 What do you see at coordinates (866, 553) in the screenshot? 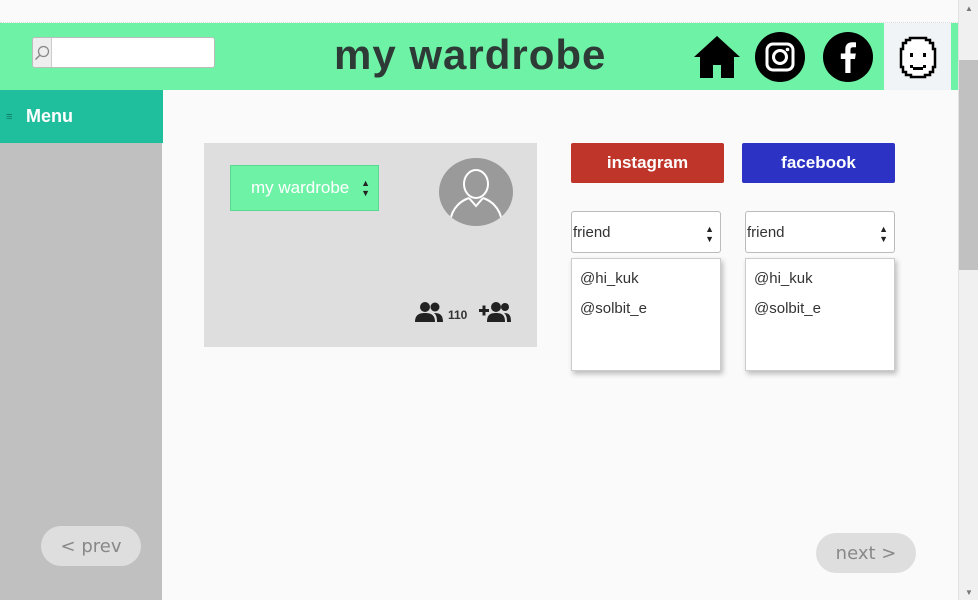
I see `next-button: next >` at bounding box center [866, 553].